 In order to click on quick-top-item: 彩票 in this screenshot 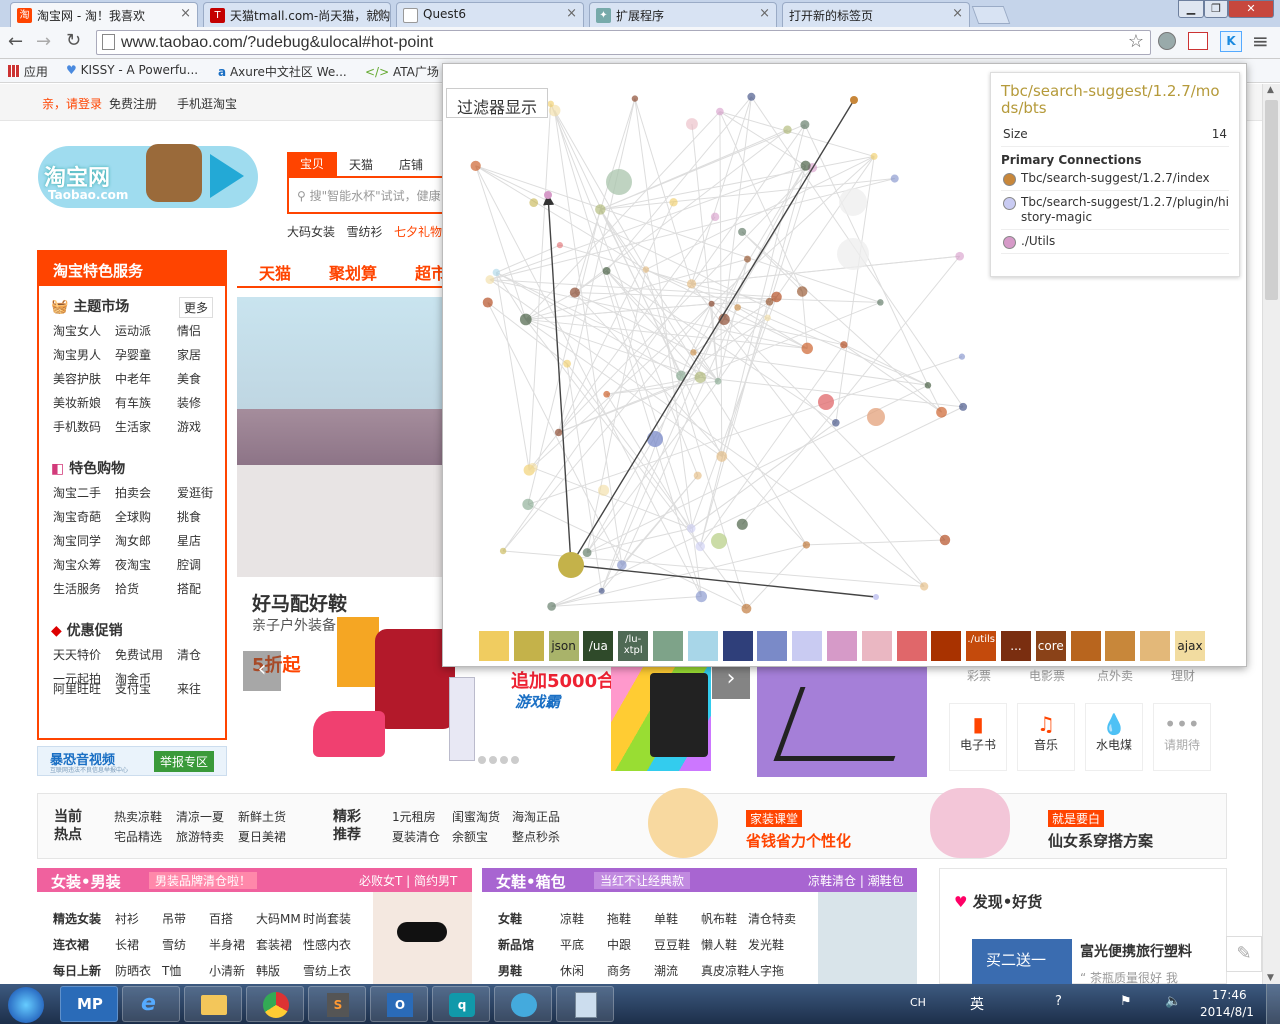, I will do `click(979, 675)`.